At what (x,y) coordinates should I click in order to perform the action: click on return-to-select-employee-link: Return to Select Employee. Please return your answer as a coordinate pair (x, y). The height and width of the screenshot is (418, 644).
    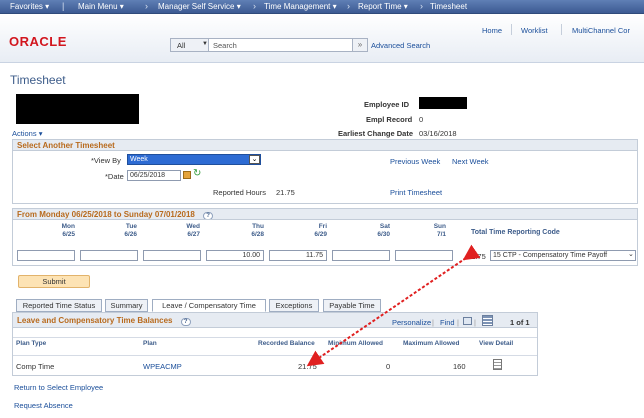
    Looking at the image, I should click on (58, 387).